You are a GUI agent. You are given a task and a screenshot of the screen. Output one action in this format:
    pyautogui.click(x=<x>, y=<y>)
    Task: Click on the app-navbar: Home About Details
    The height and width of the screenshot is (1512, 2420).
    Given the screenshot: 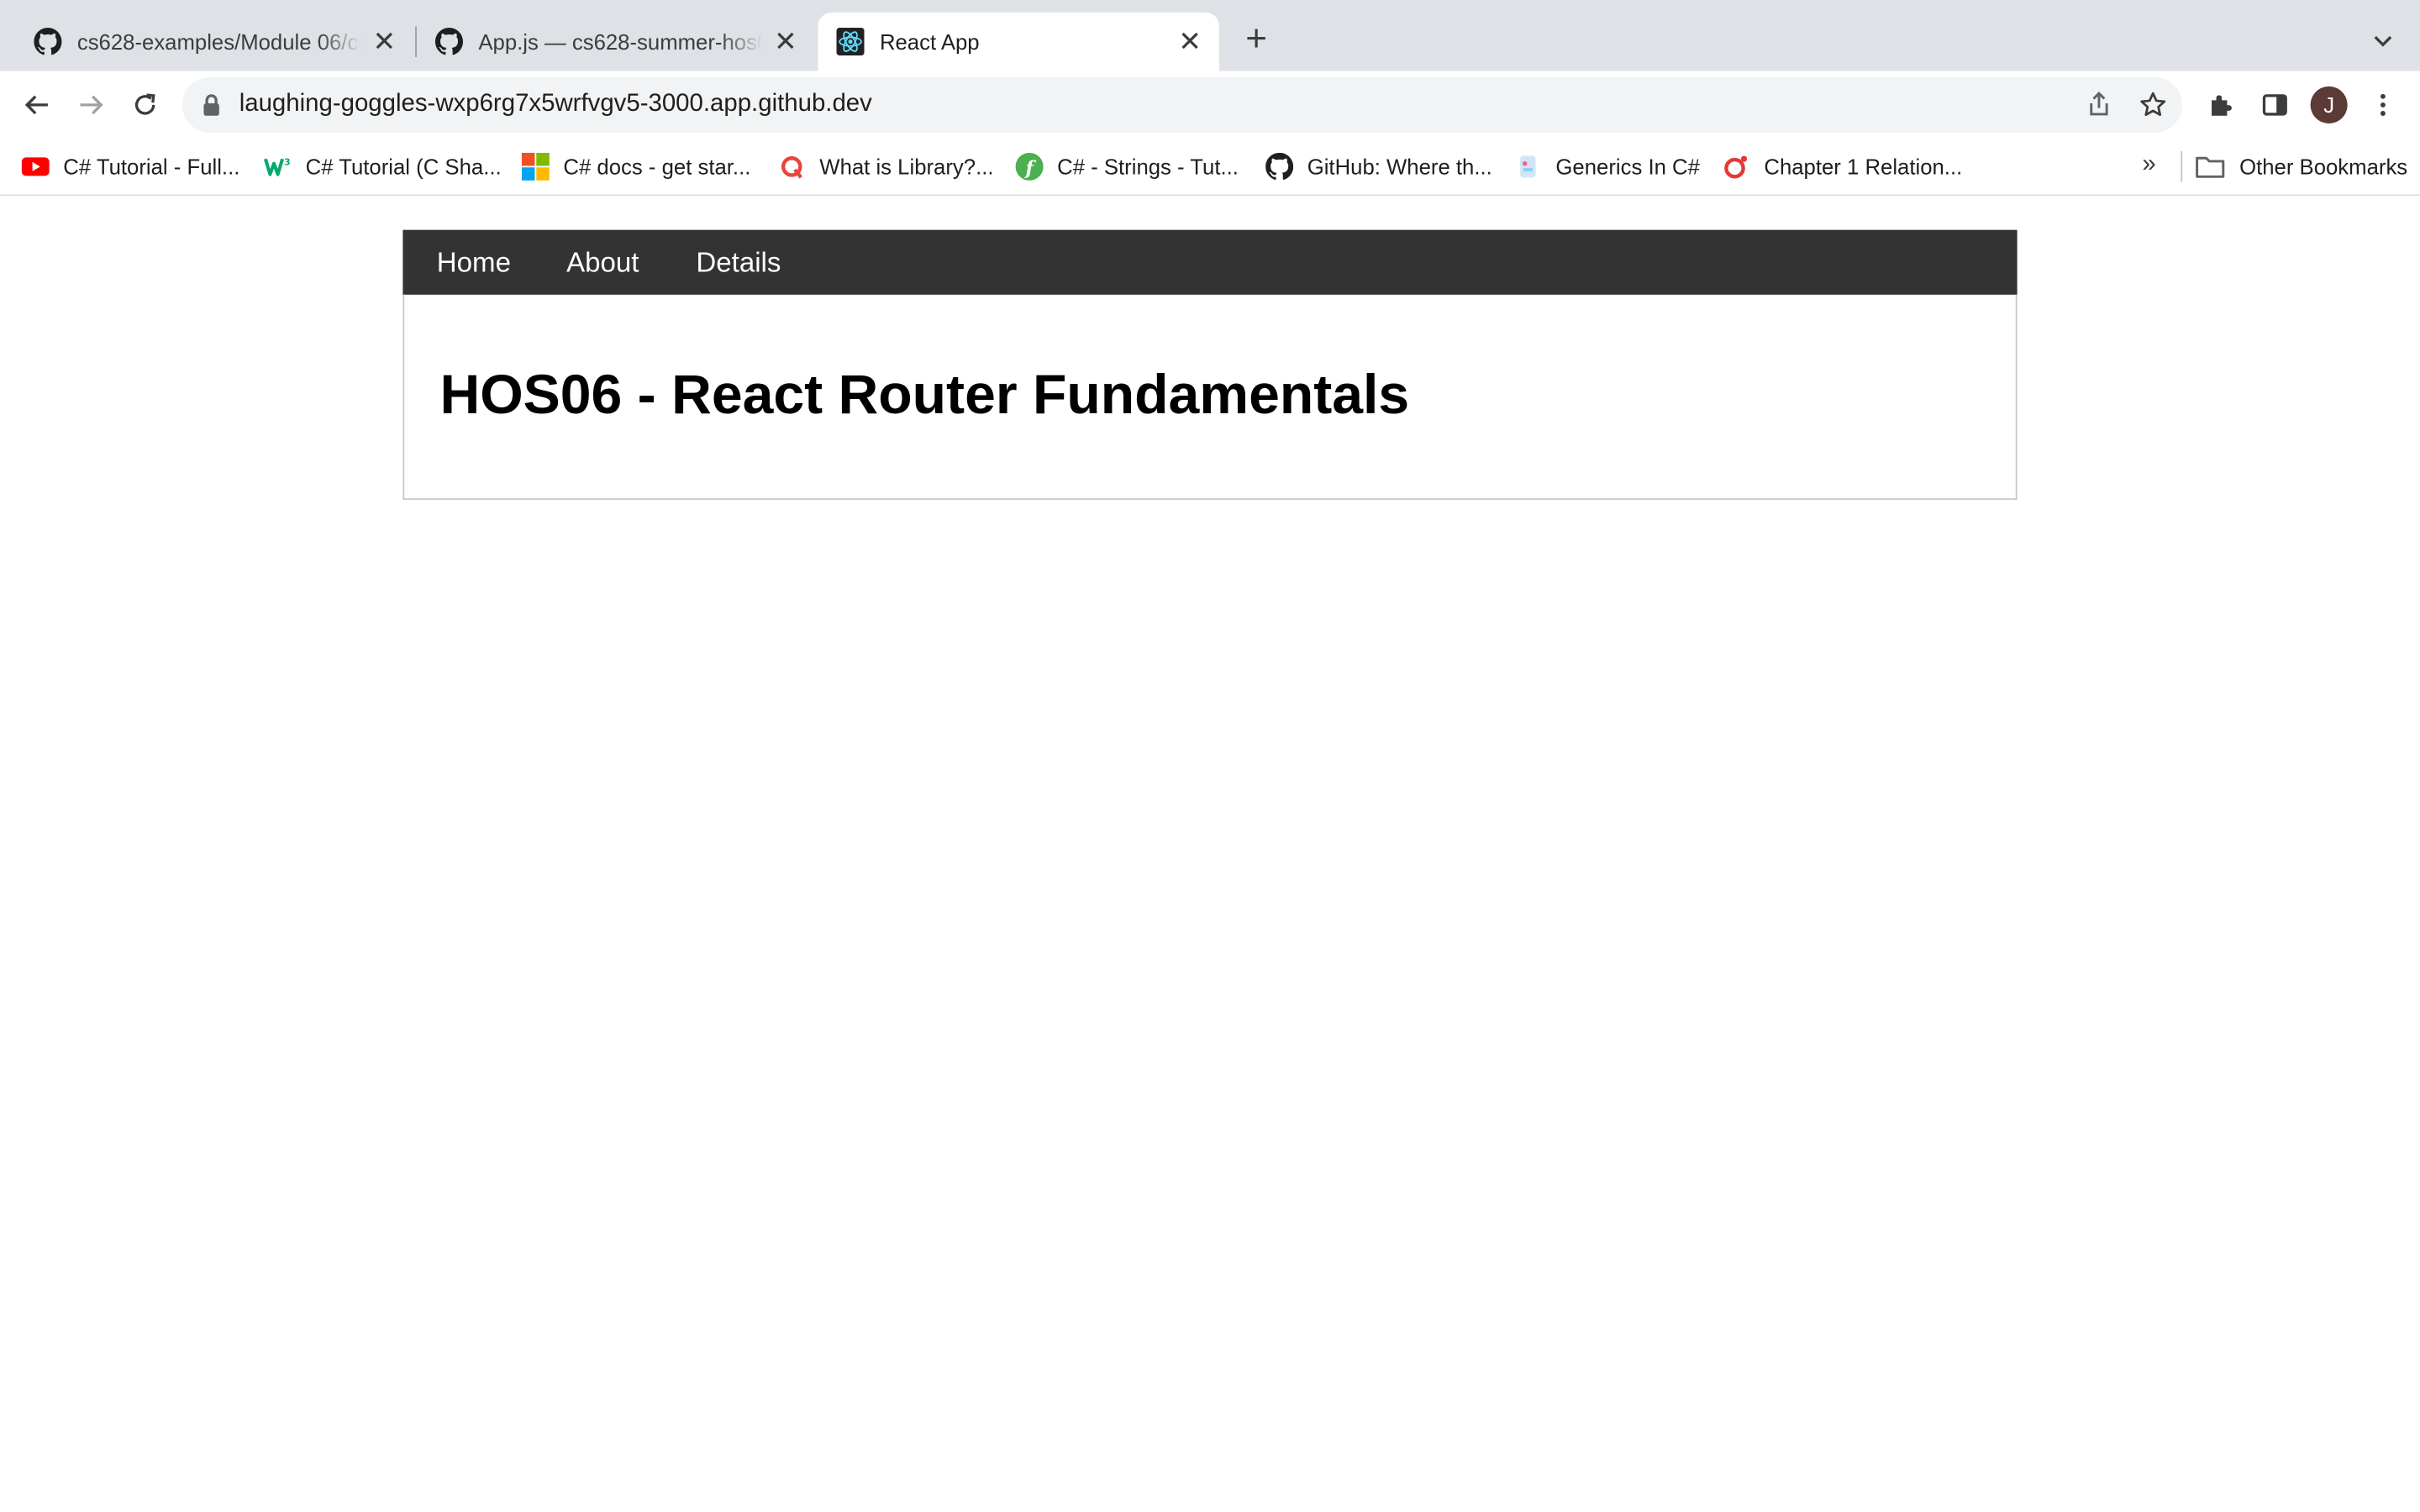 What is the action you would take?
    pyautogui.click(x=1210, y=262)
    